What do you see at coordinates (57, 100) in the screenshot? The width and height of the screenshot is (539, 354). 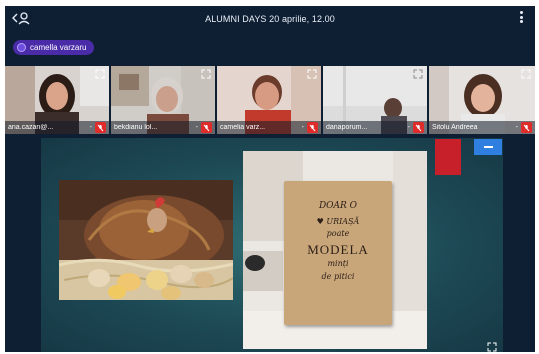 I see `participant-tile: ana.cazan@... -` at bounding box center [57, 100].